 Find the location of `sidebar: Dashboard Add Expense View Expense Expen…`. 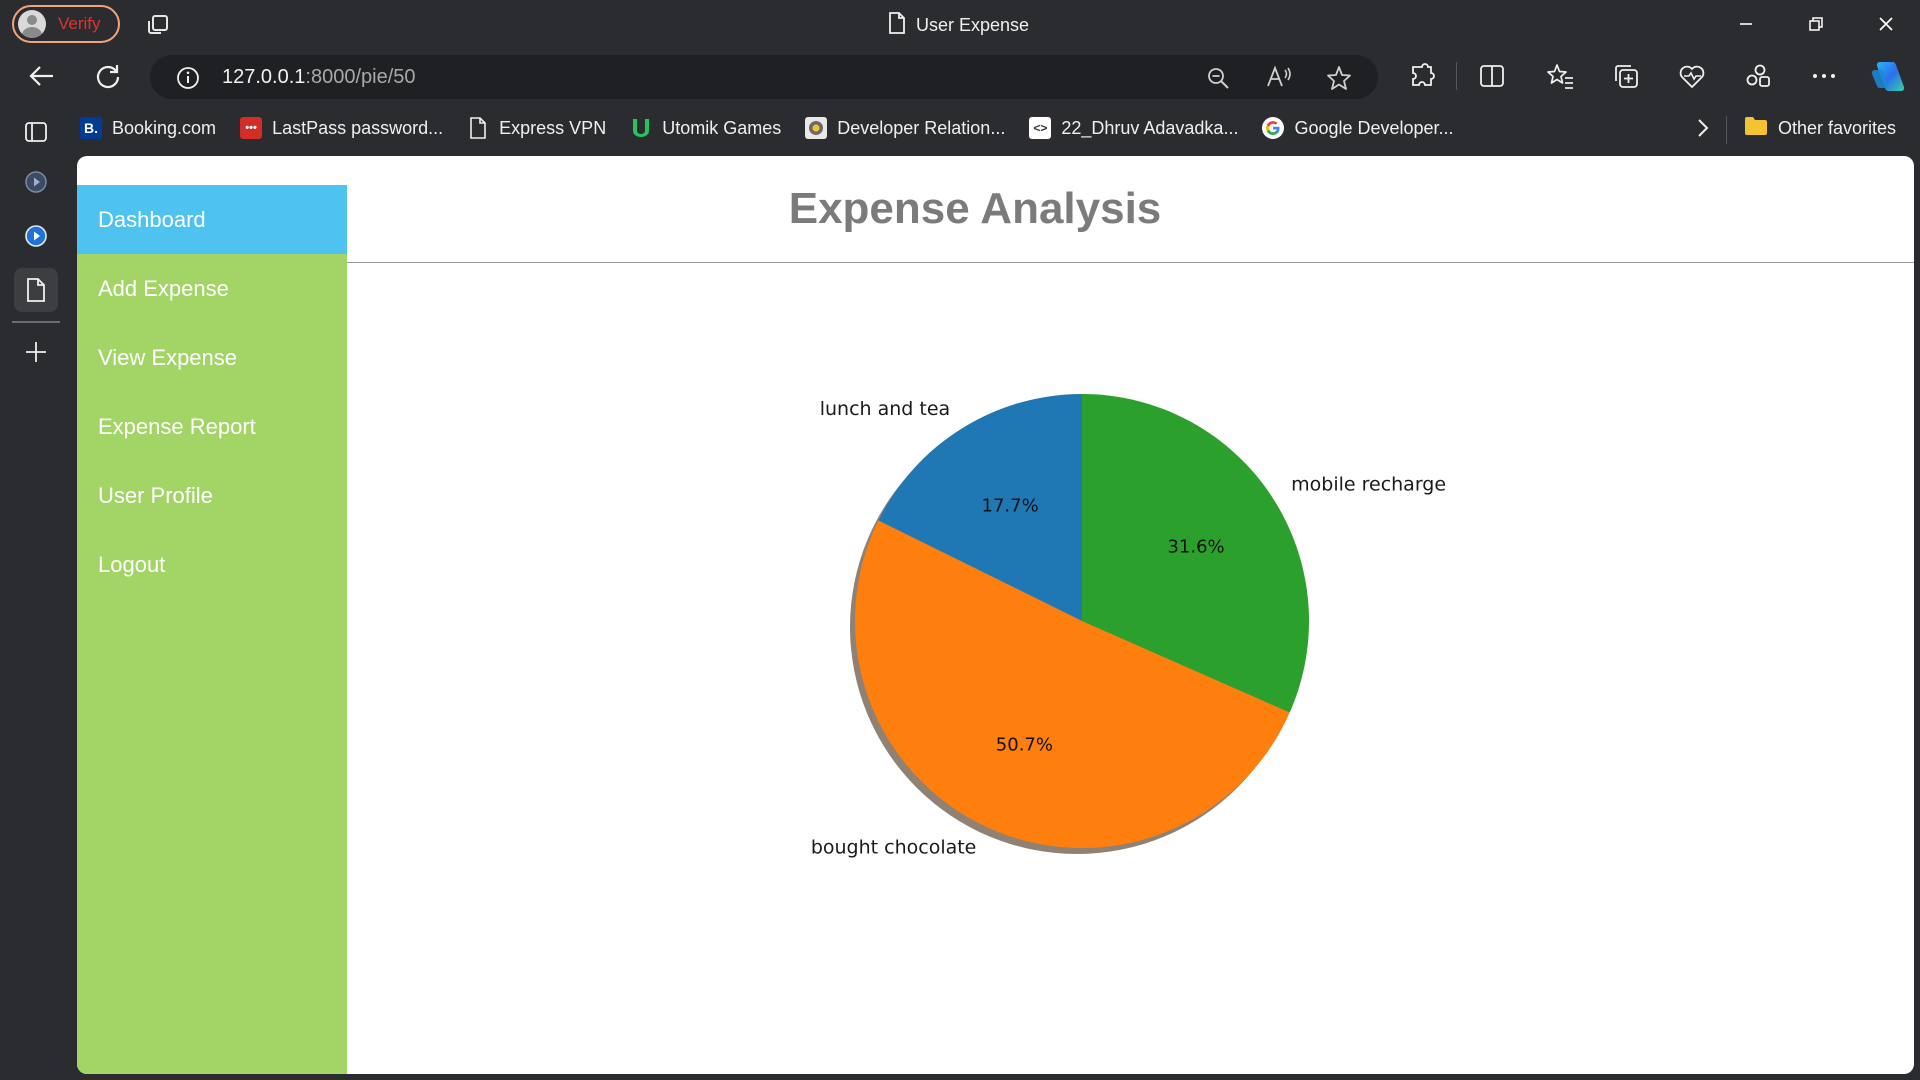

sidebar: Dashboard Add Expense View Expense Expen… is located at coordinates (212, 629).